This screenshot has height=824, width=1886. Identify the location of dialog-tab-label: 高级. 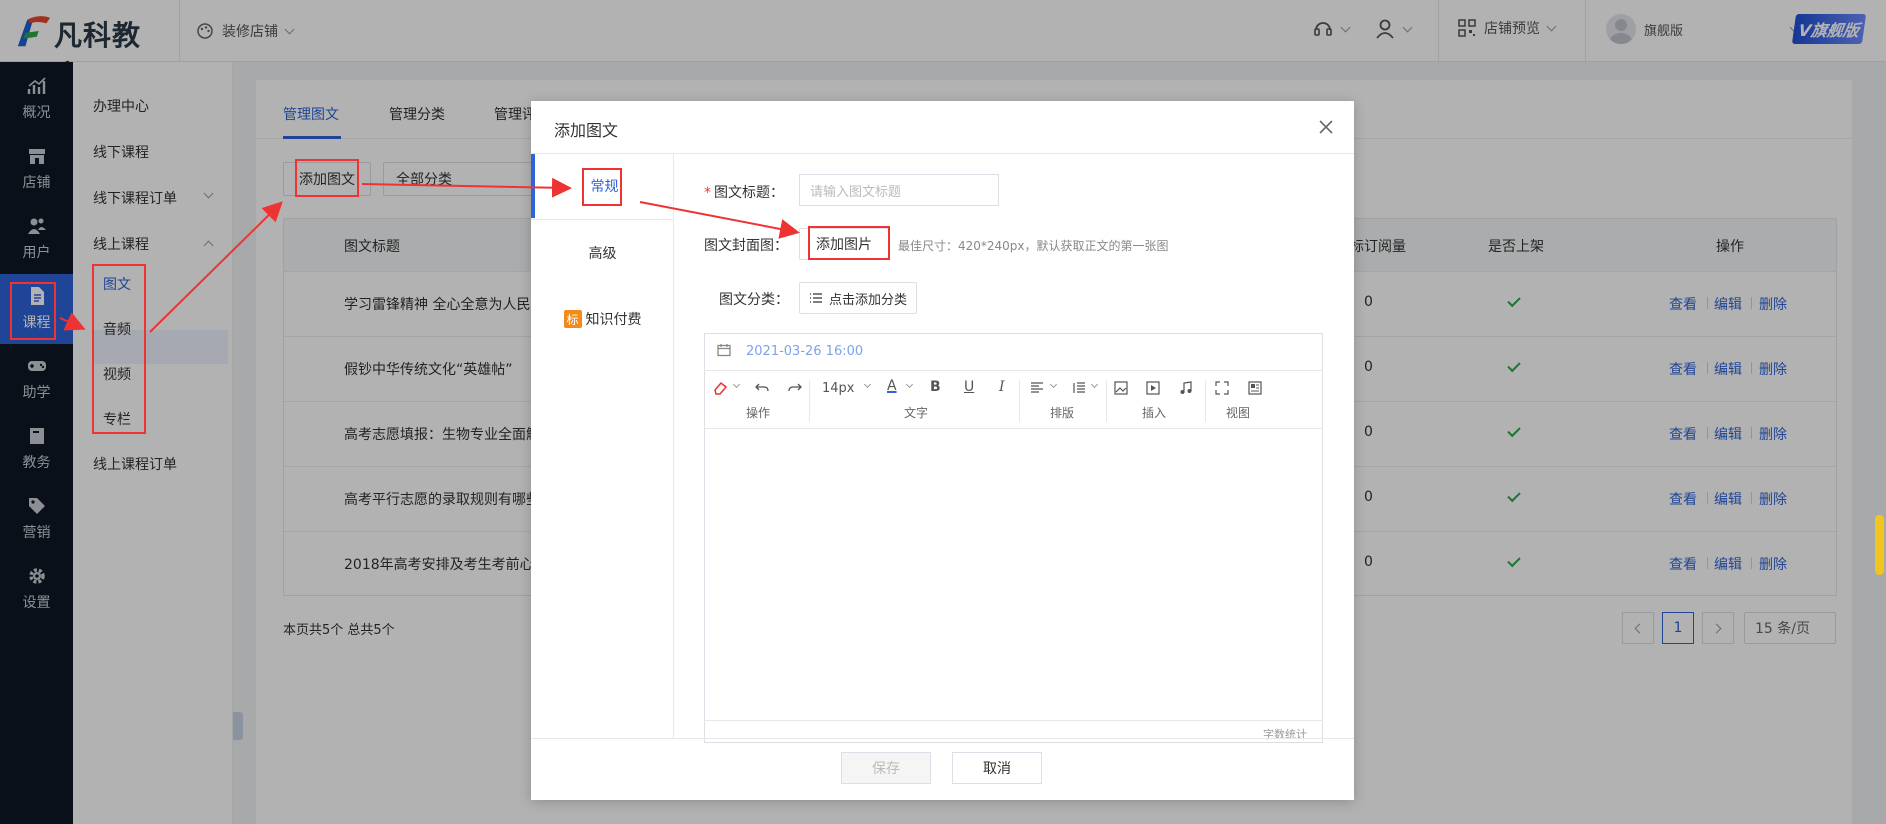
(602, 254).